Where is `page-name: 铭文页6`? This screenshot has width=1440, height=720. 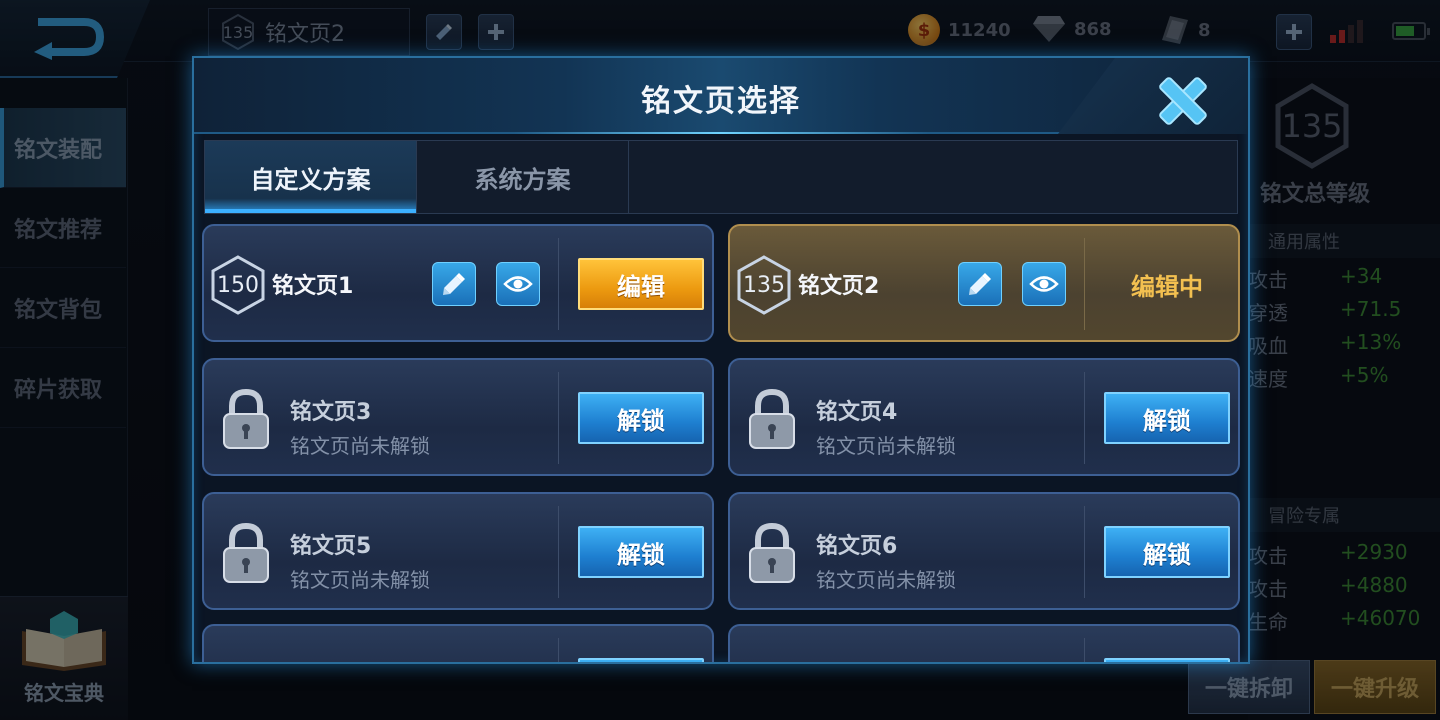
page-name: 铭文页6 is located at coordinates (857, 546).